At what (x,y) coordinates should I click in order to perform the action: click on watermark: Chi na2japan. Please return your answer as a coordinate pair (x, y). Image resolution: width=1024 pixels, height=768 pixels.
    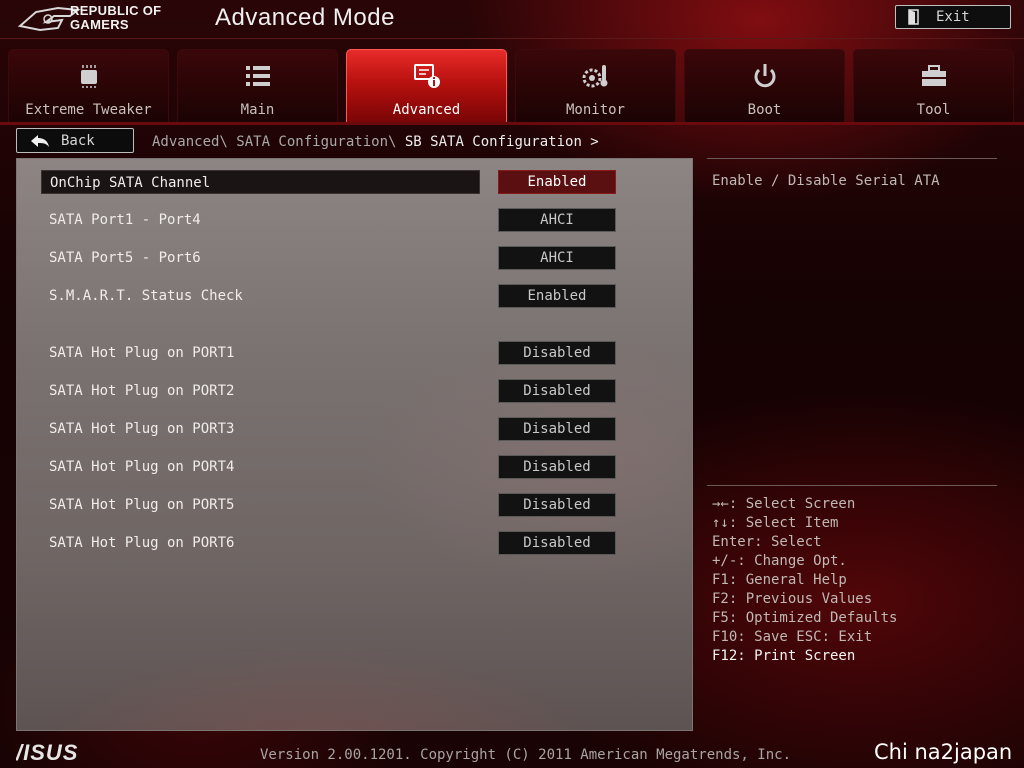
    Looking at the image, I should click on (943, 752).